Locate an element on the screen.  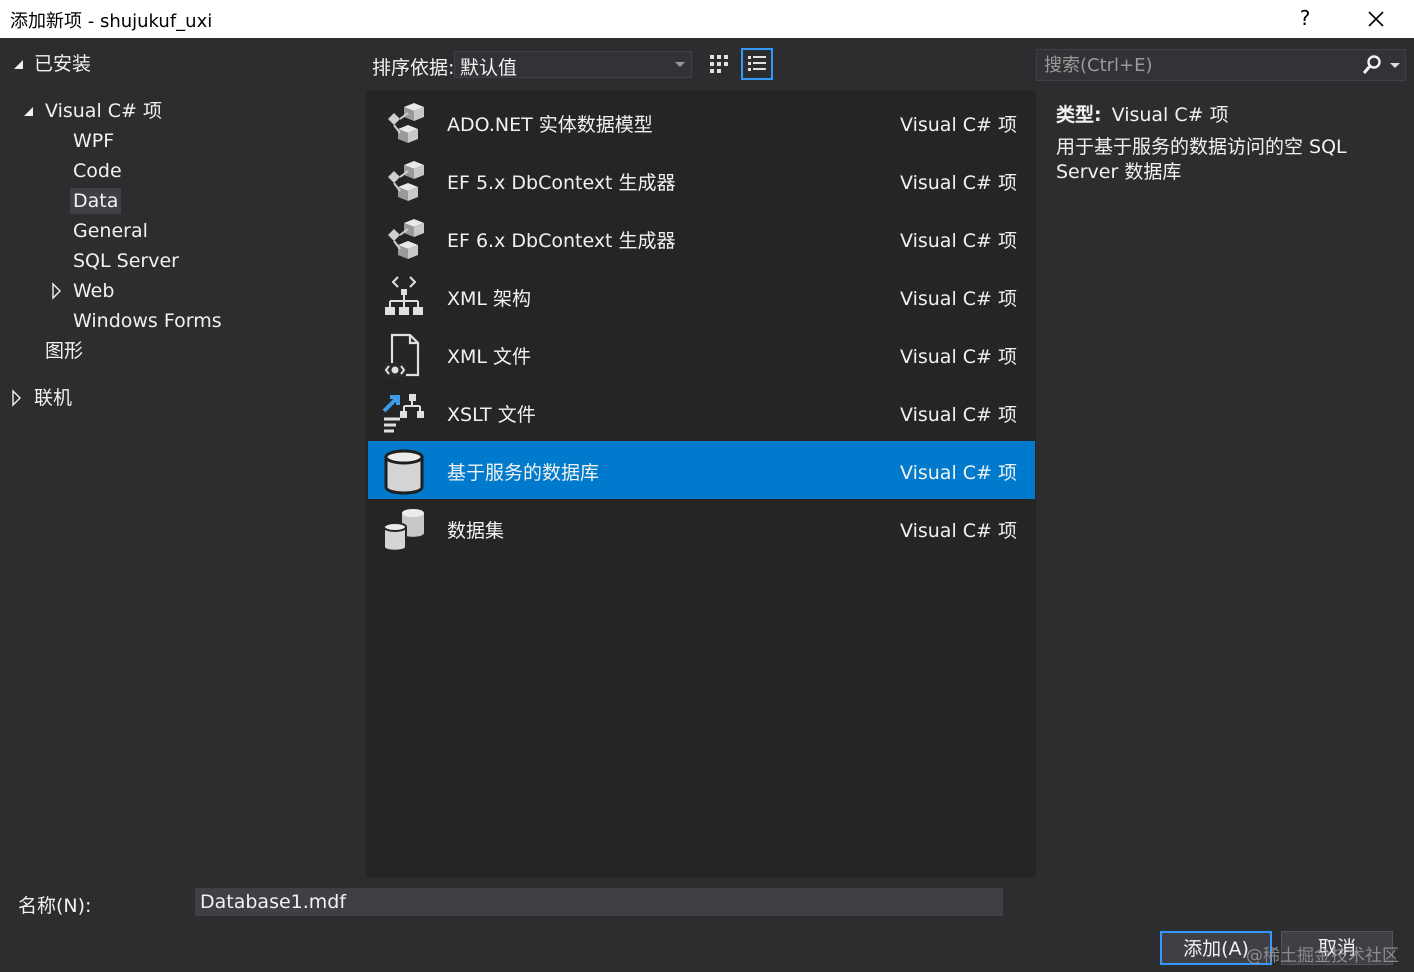
small-icons-view-button is located at coordinates (719, 64).